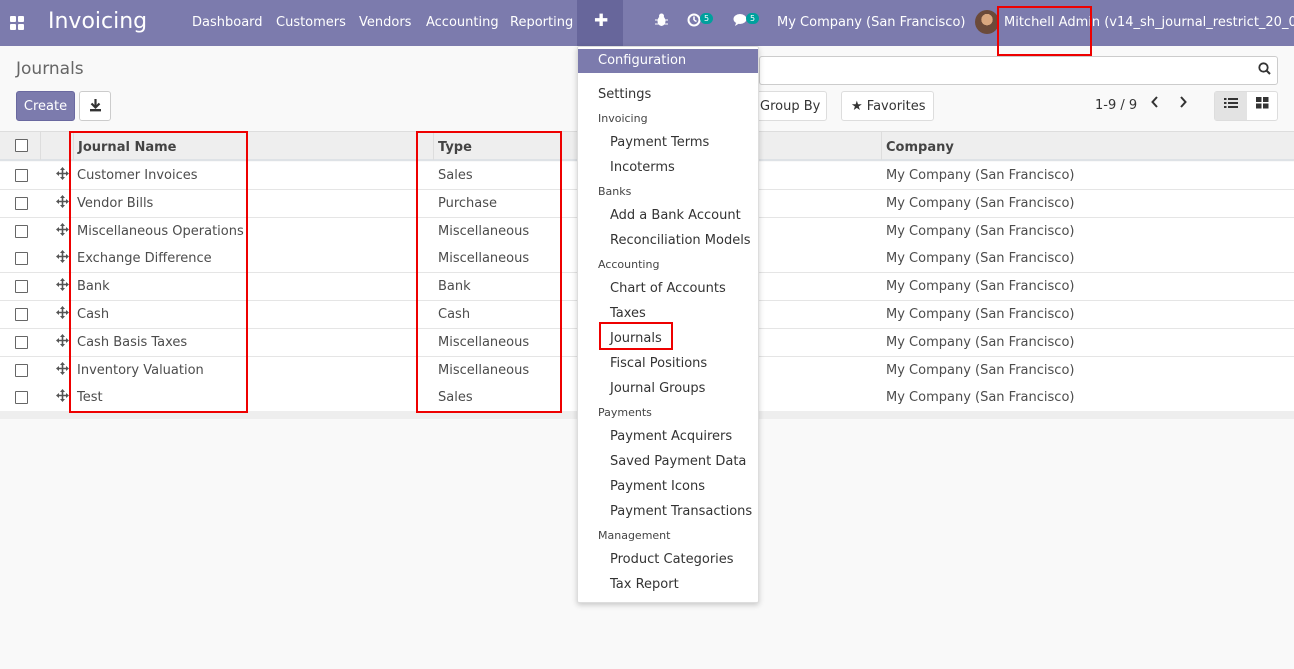 This screenshot has width=1294, height=669. I want to click on menu-item-payment-transactions: Payment Transactions, so click(681, 511).